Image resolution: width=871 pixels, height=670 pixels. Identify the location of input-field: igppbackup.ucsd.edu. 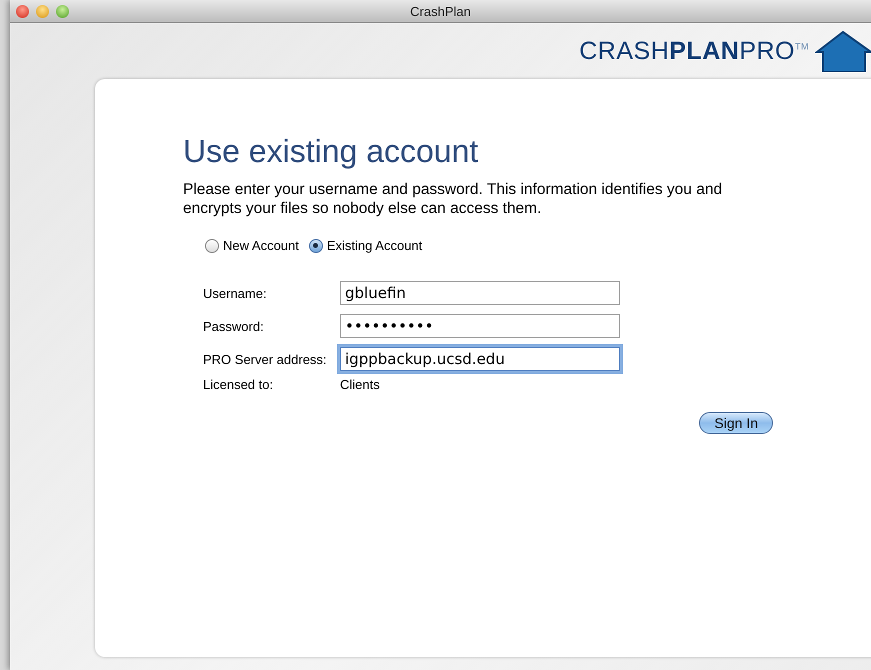
(480, 359).